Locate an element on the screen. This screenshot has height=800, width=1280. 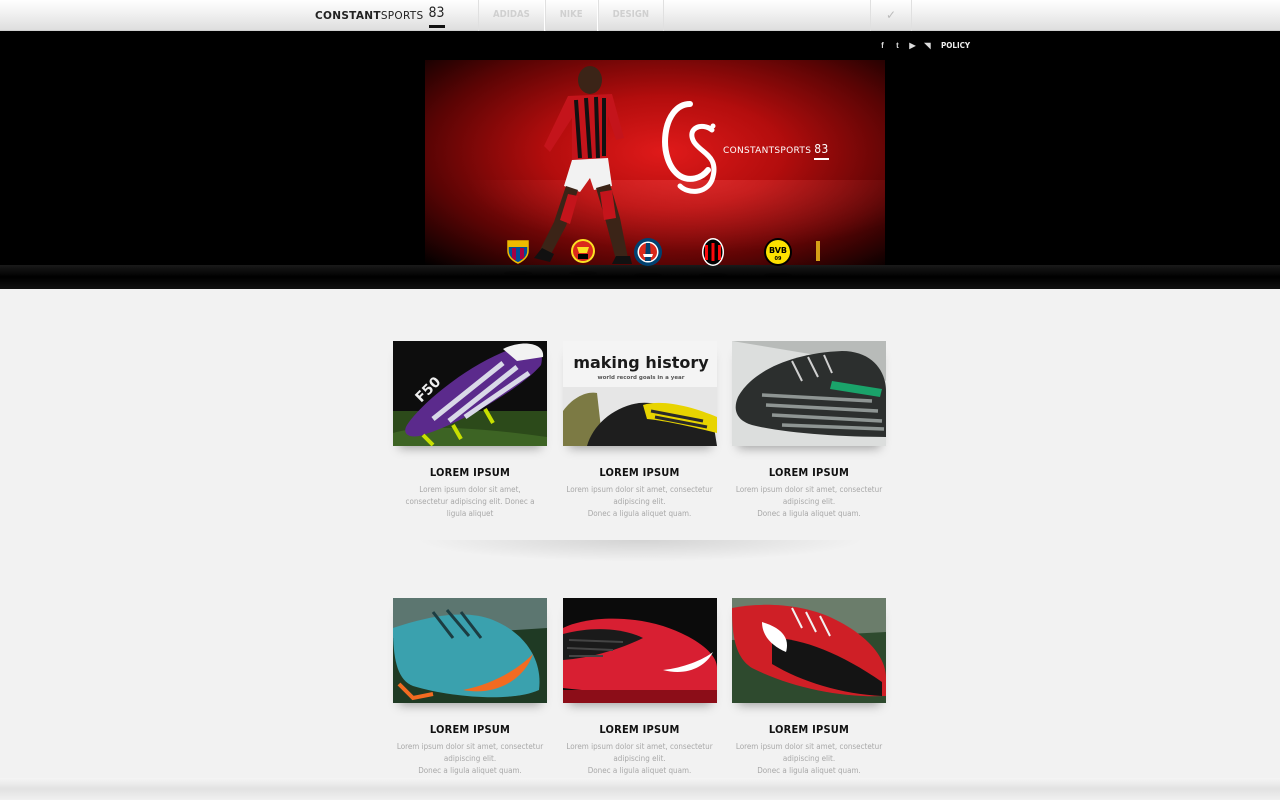
top-navigation-bar: CONSTANTSPORTS 83 ADIDAS NIKE DESIGN ✓ is located at coordinates (640, 15).